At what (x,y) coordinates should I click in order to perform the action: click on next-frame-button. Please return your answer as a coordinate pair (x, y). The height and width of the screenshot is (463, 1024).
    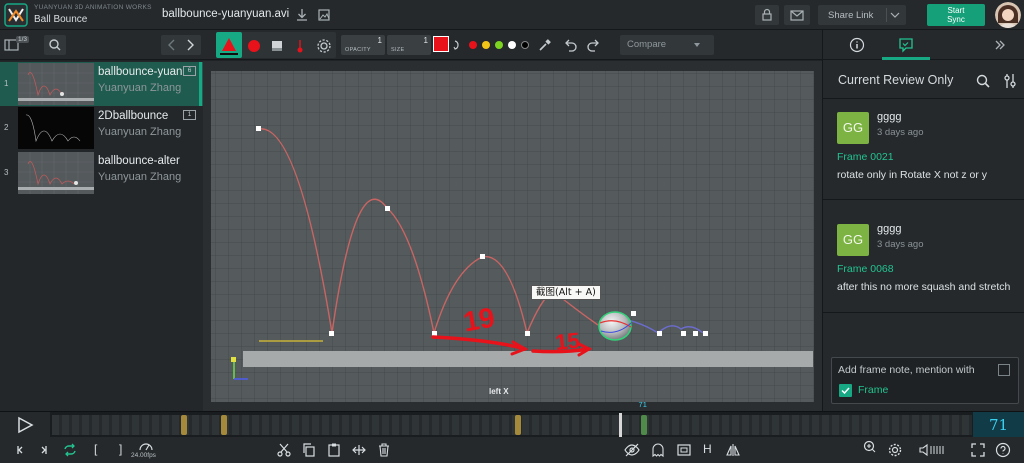
    Looking at the image, I should click on (44, 450).